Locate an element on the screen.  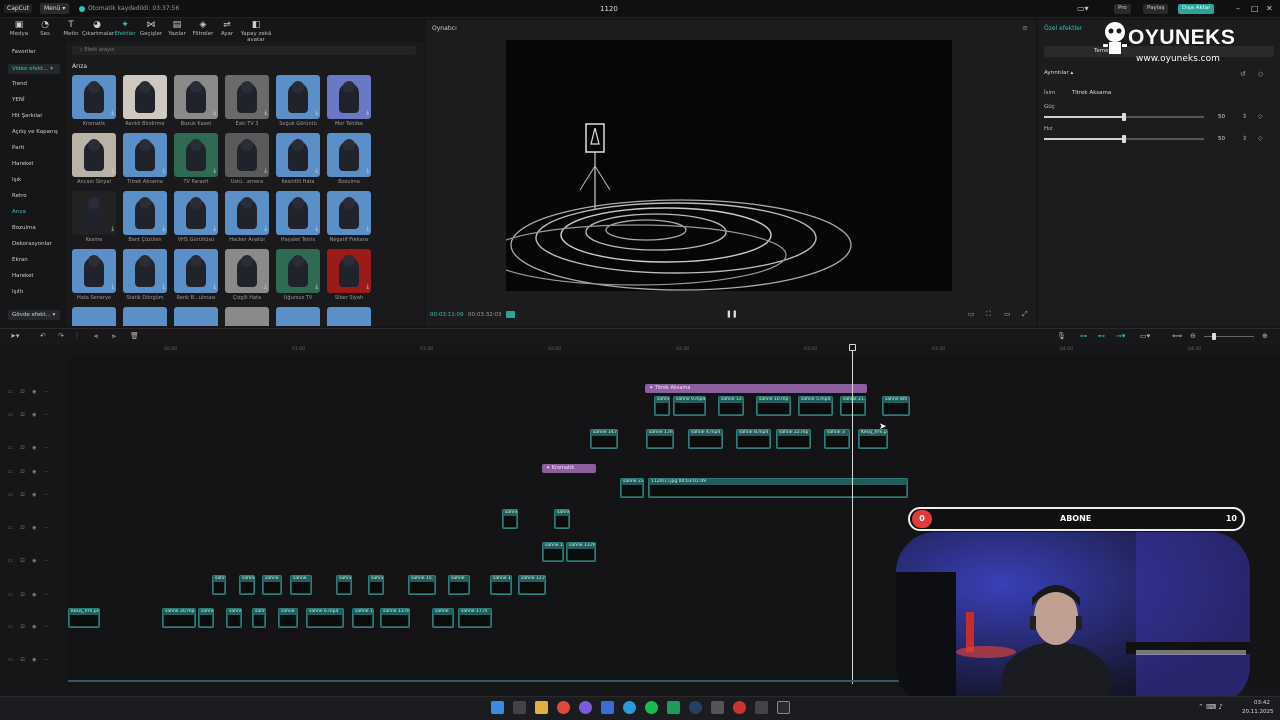
nav-item: Işık is located at coordinates (16, 180).